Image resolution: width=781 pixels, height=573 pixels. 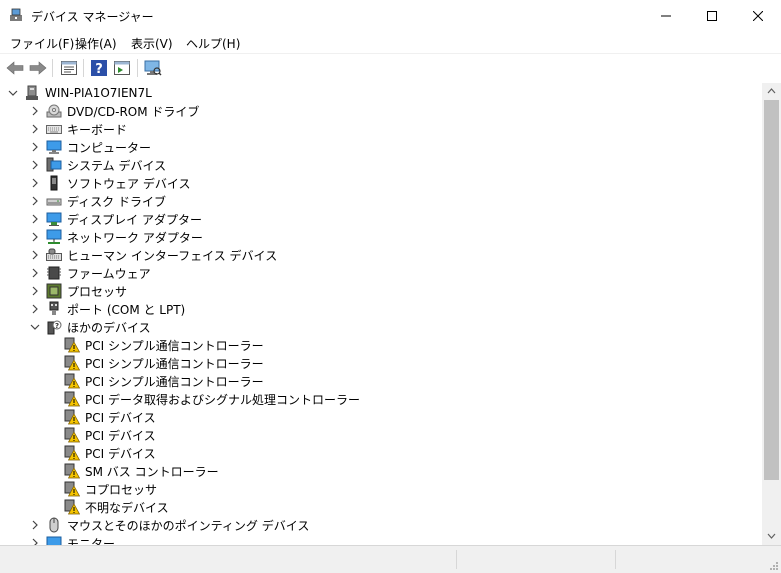 I want to click on tree-item-keyboard: キーボード, so click(x=77, y=129).